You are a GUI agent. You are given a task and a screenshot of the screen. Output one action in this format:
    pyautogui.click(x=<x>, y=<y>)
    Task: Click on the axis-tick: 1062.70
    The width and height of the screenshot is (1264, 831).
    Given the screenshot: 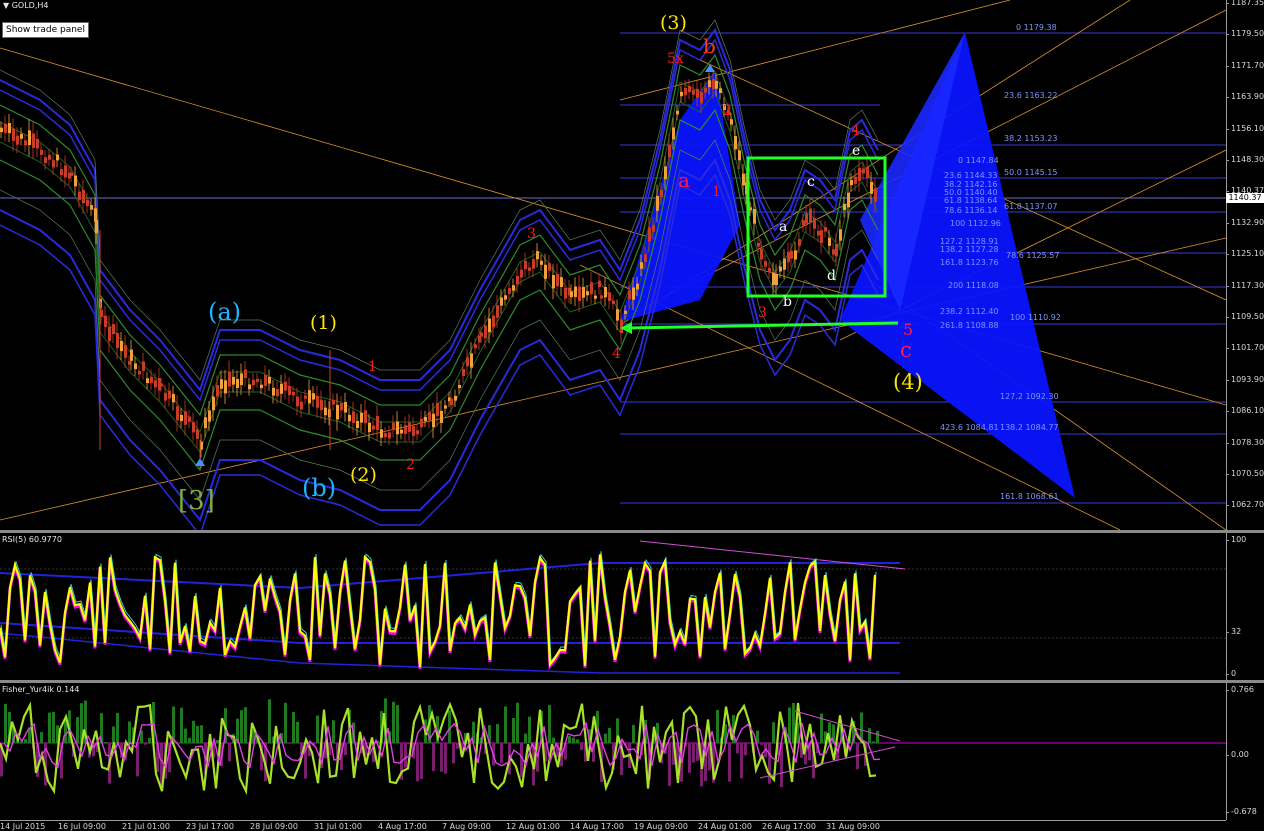 What is the action you would take?
    pyautogui.click(x=1247, y=504)
    